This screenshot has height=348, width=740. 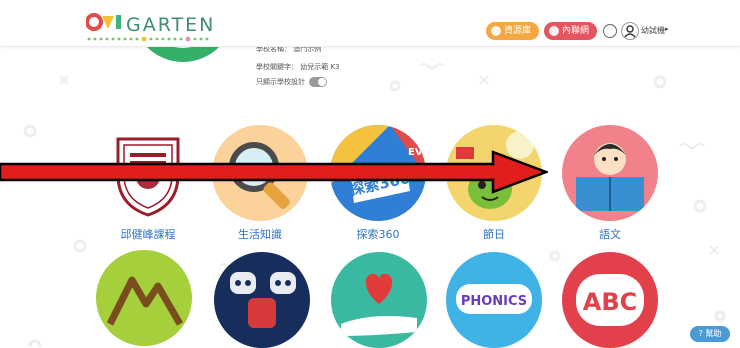 I want to click on tile-abc: ABC, so click(x=610, y=300).